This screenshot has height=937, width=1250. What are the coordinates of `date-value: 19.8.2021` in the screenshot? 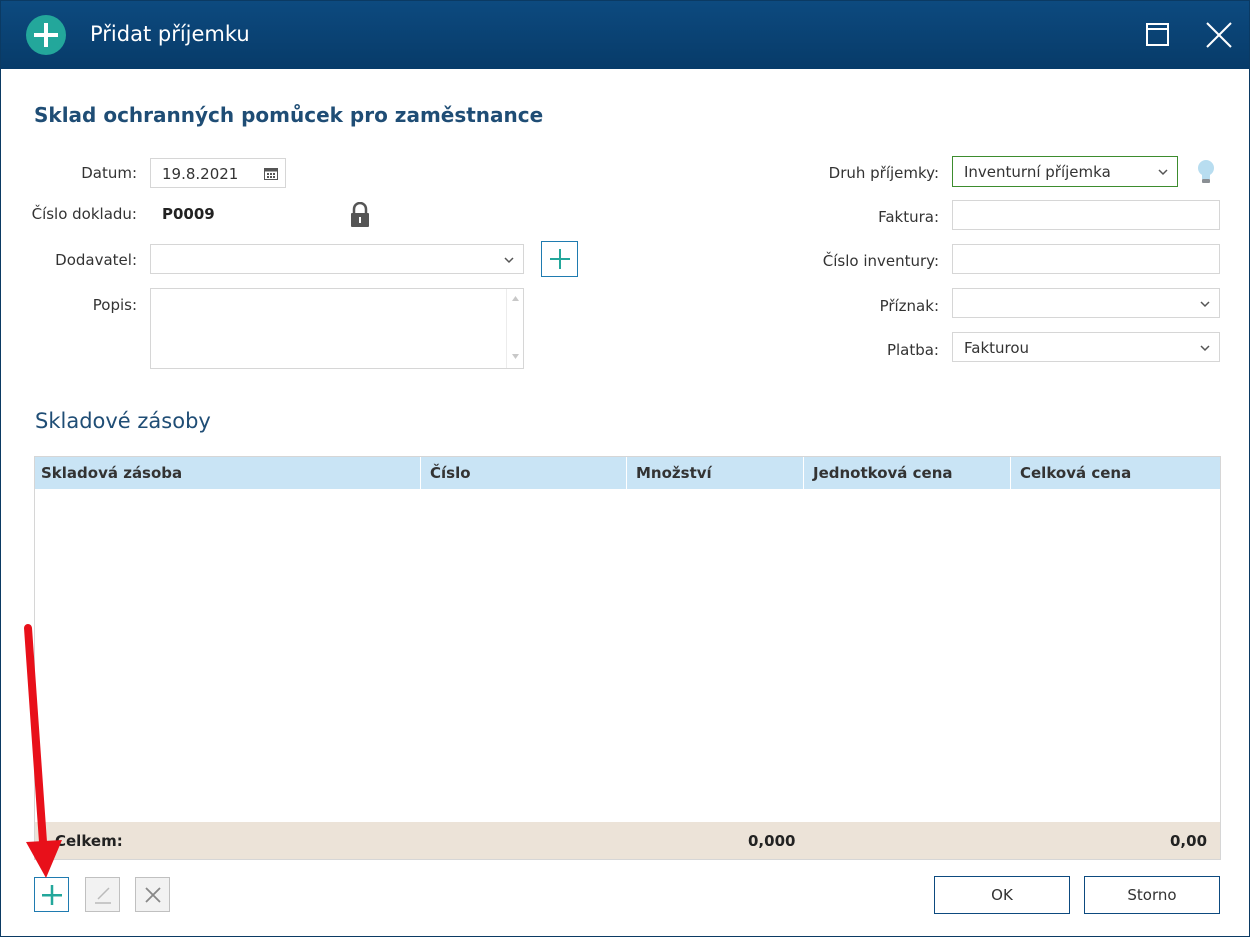 It's located at (200, 174).